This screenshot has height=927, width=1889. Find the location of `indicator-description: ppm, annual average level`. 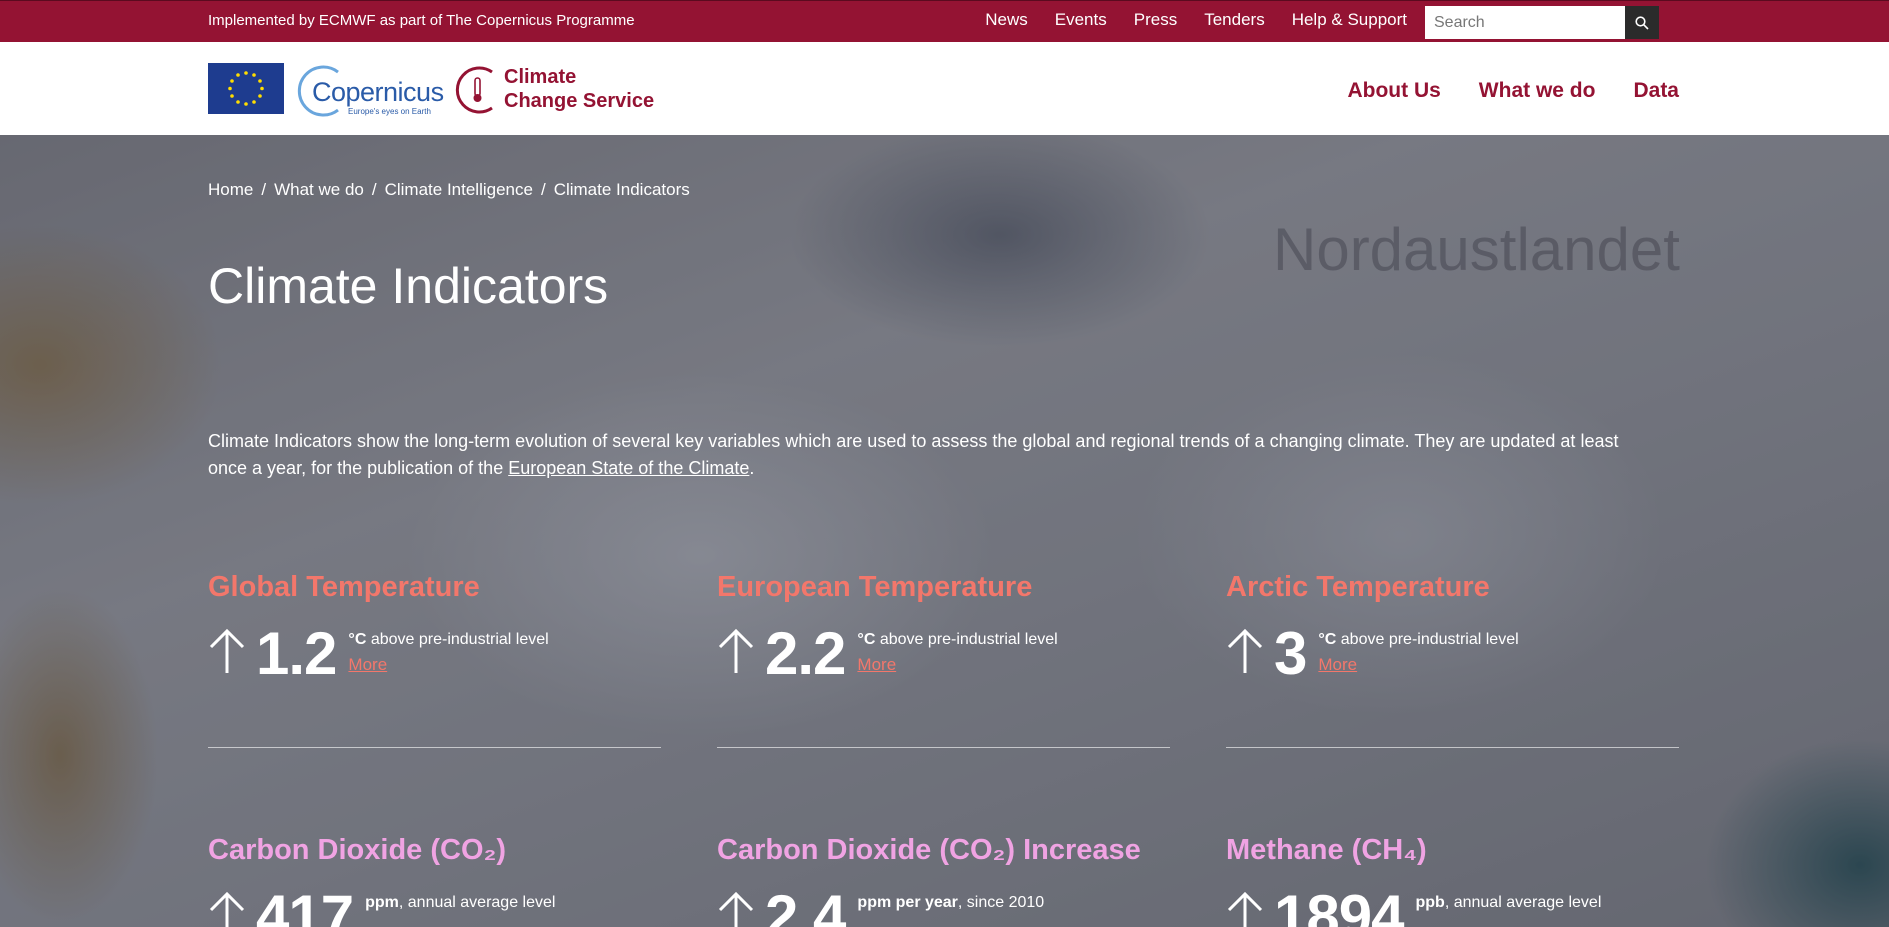

indicator-description: ppm, annual average level is located at coordinates (460, 902).